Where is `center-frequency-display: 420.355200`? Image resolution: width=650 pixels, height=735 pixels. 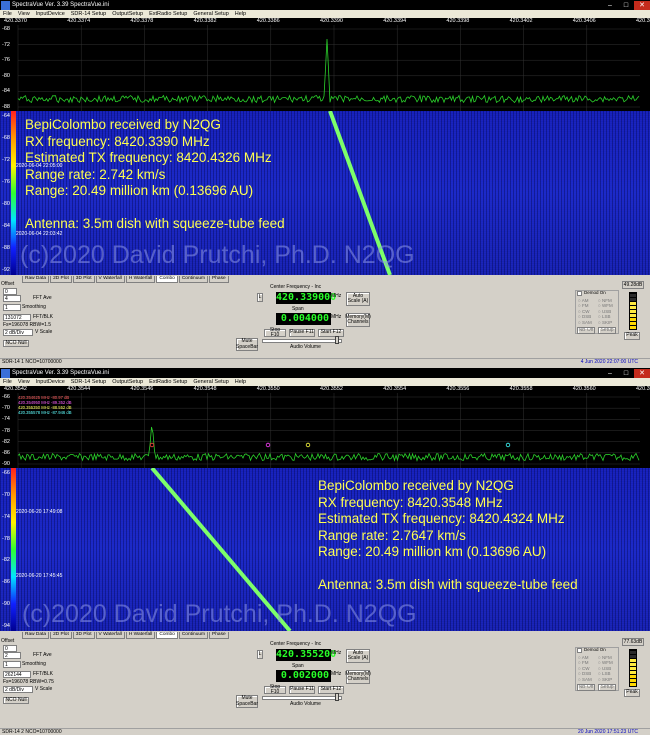
center-frequency-display: 420.355200 is located at coordinates (306, 655).